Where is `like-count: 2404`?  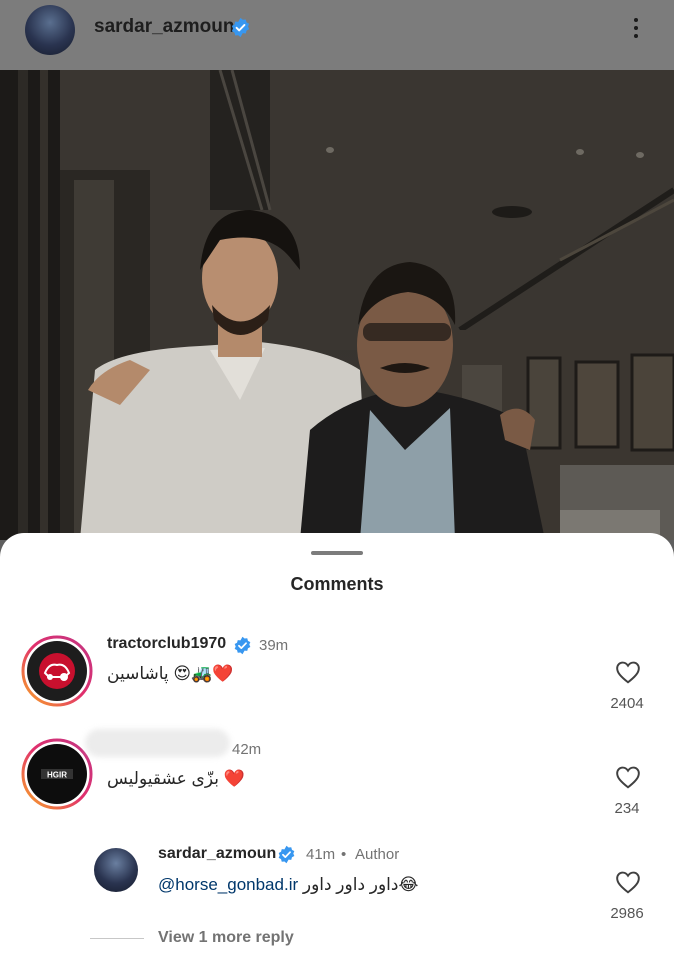 like-count: 2404 is located at coordinates (627, 703).